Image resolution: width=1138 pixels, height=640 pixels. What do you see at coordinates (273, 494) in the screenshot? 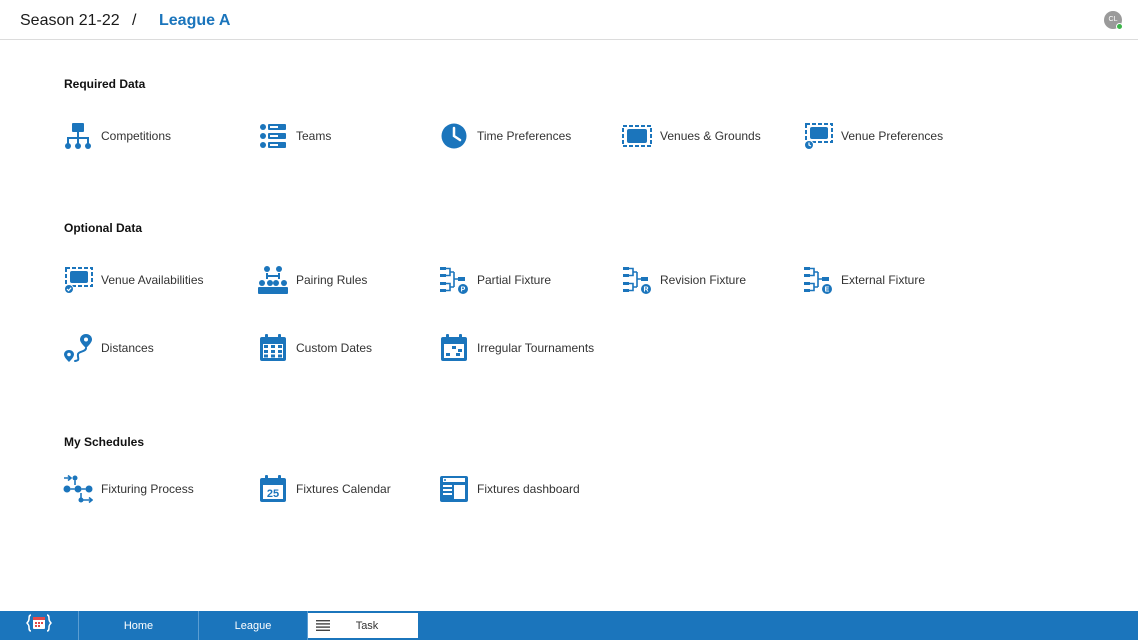
I see `svg-text: 25` at bounding box center [273, 494].